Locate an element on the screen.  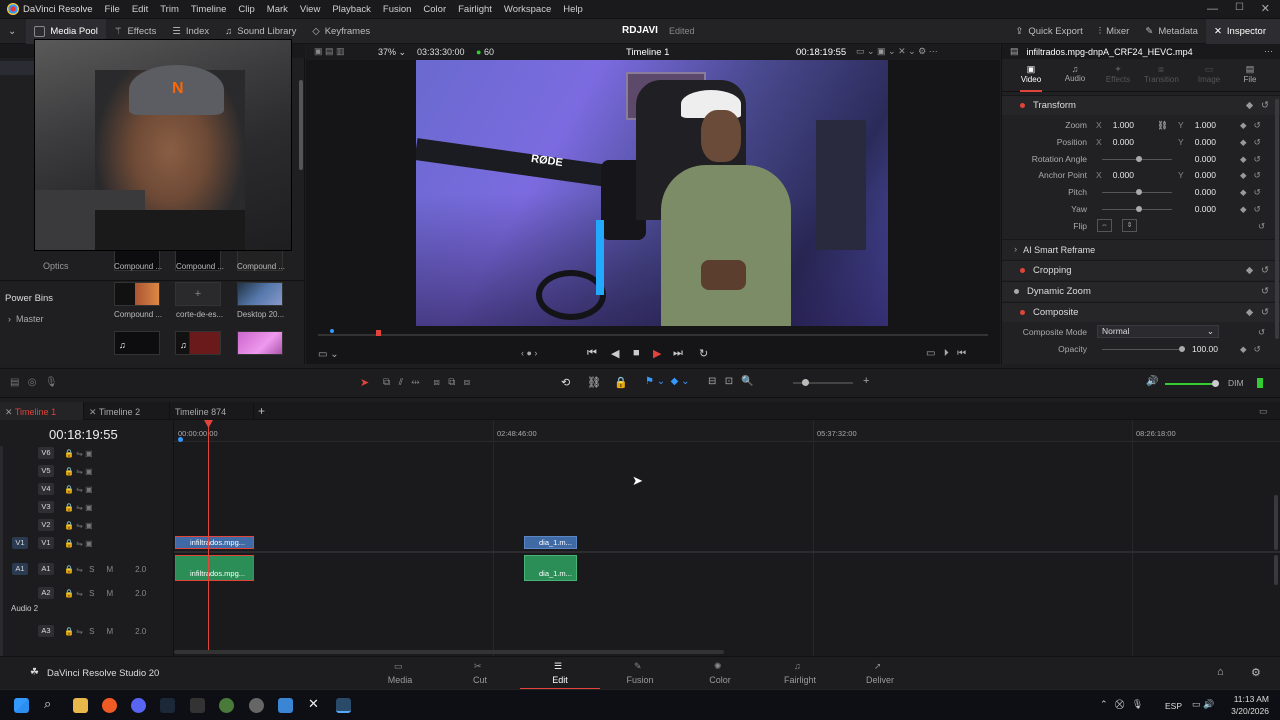
photos-icon is located at coordinates (285, 705).